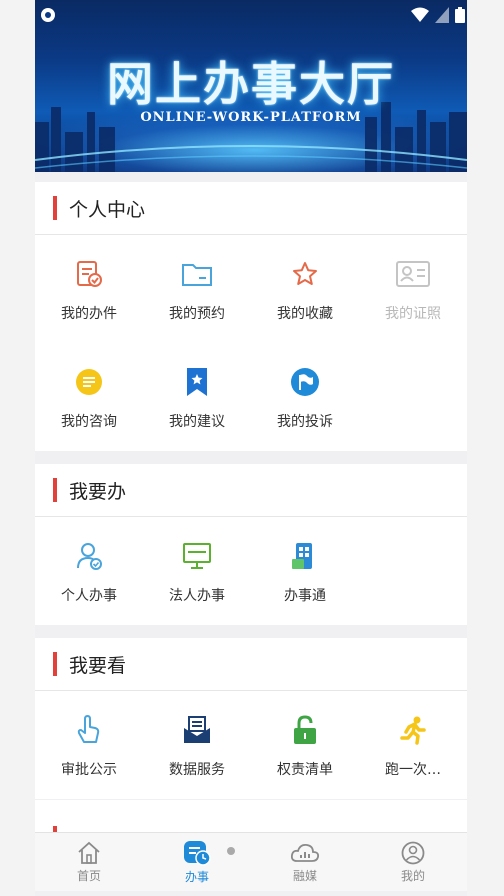 This screenshot has height=896, width=504. I want to click on banner-title: 网上办事大厅, so click(251, 84).